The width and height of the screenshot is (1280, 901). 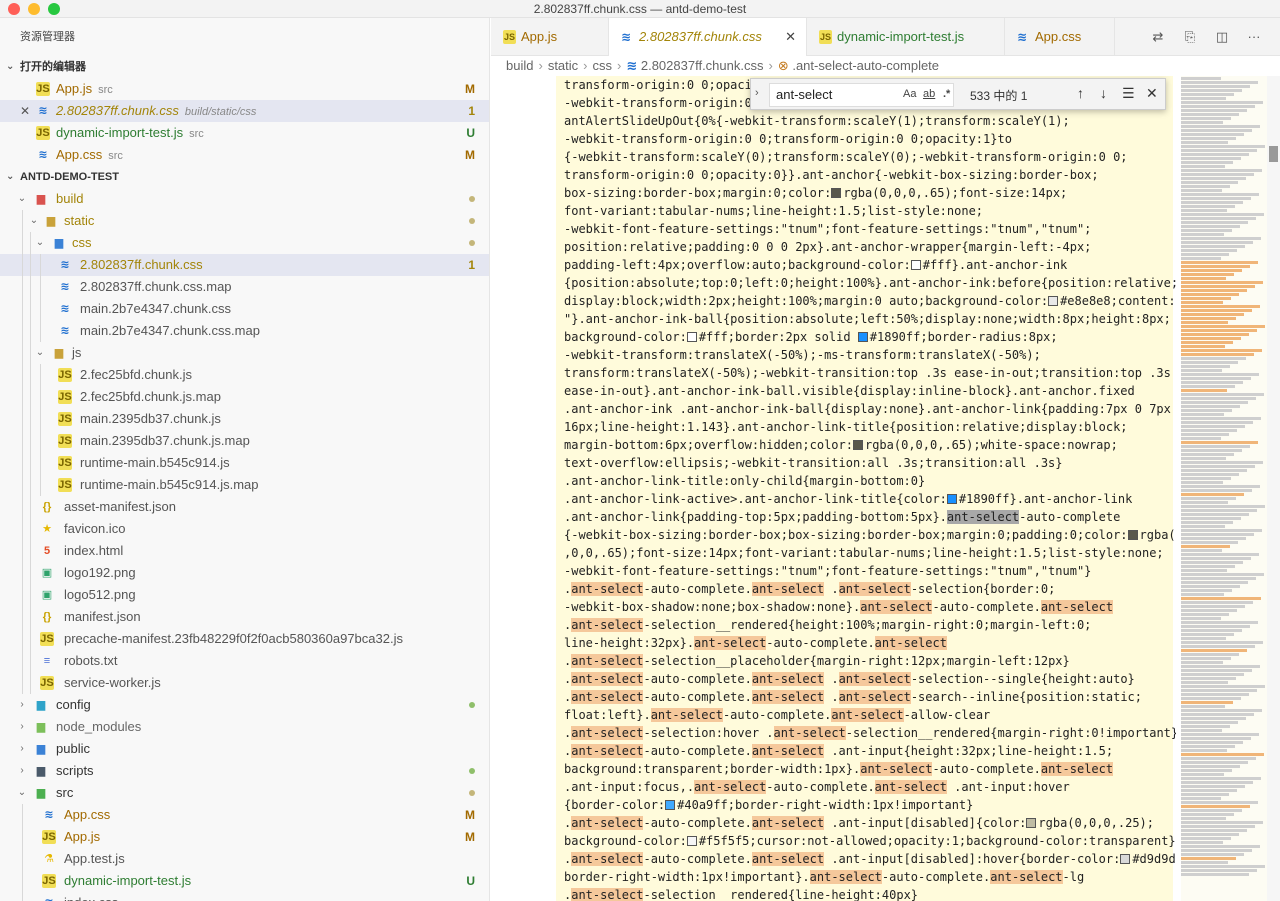 I want to click on tree-file: ⚗ App.test.js, so click(x=244, y=859).